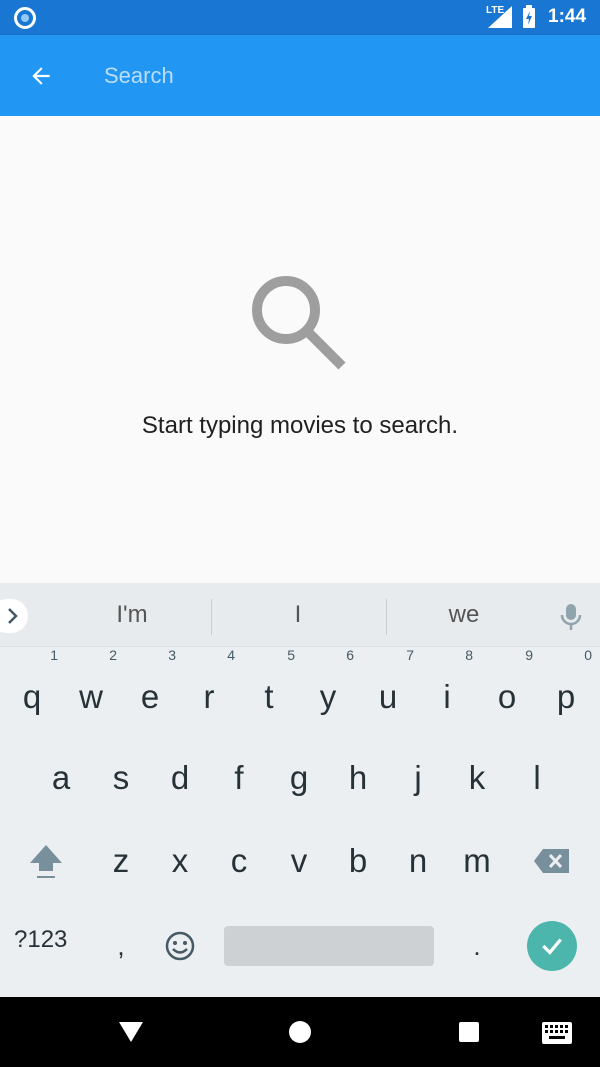 The width and height of the screenshot is (600, 1067). I want to click on check-icon, so click(552, 946).